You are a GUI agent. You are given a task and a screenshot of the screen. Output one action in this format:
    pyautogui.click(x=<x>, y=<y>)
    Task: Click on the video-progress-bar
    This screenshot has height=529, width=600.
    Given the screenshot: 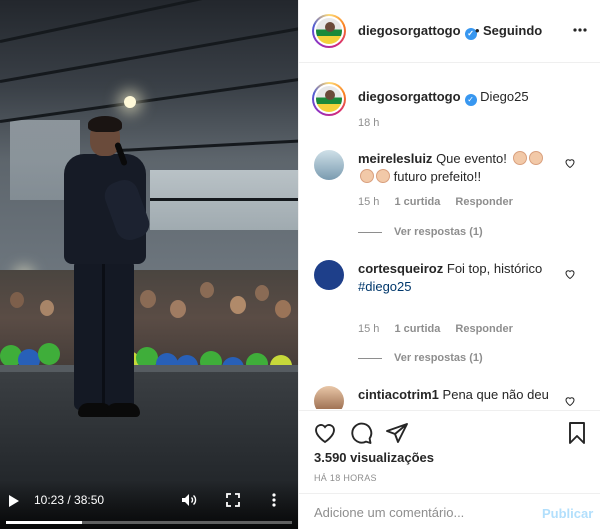 What is the action you would take?
    pyautogui.click(x=149, y=522)
    